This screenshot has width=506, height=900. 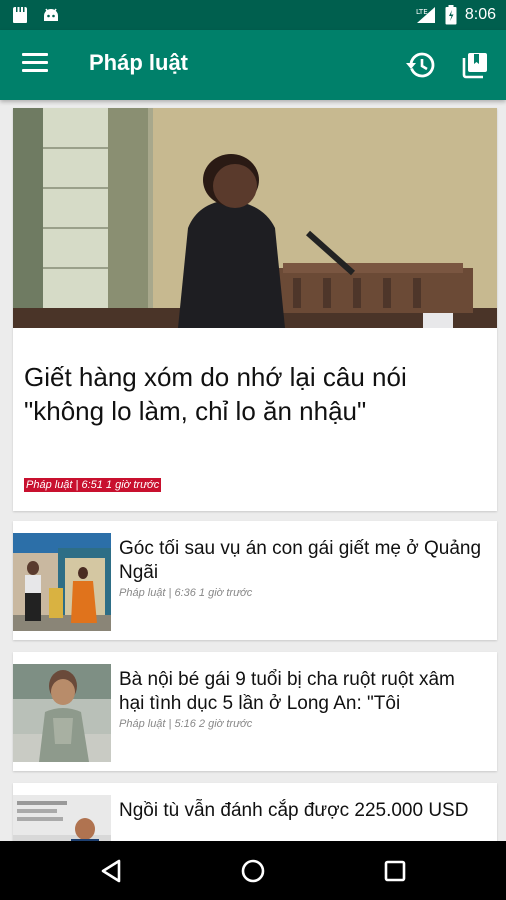 What do you see at coordinates (51, 14) in the screenshot?
I see `android-icon` at bounding box center [51, 14].